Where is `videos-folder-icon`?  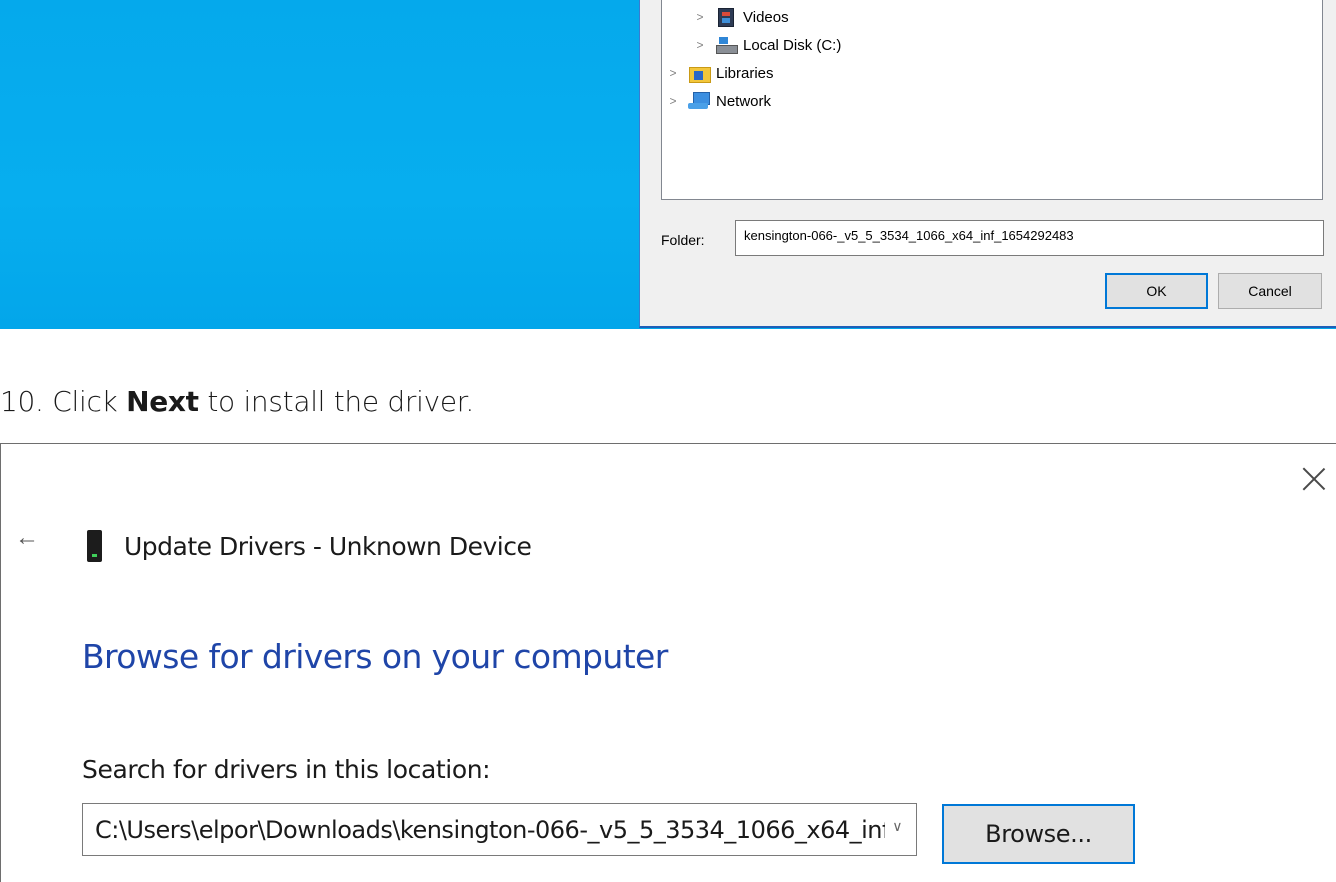 videos-folder-icon is located at coordinates (726, 17).